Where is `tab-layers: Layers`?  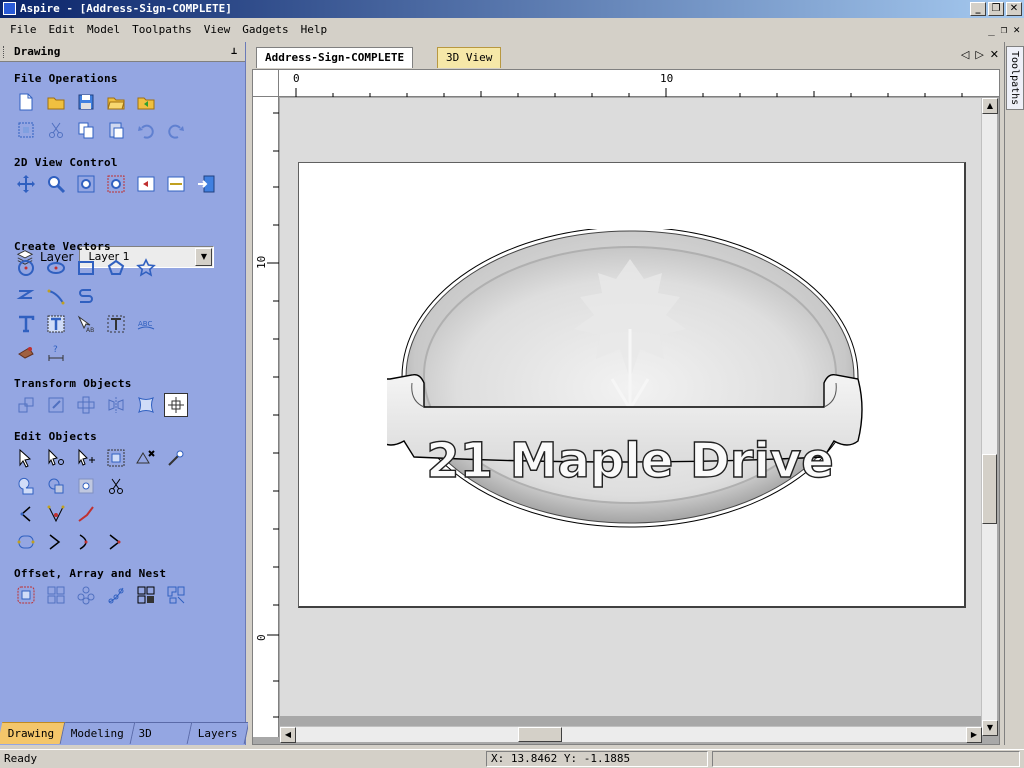 tab-layers: Layers is located at coordinates (218, 733).